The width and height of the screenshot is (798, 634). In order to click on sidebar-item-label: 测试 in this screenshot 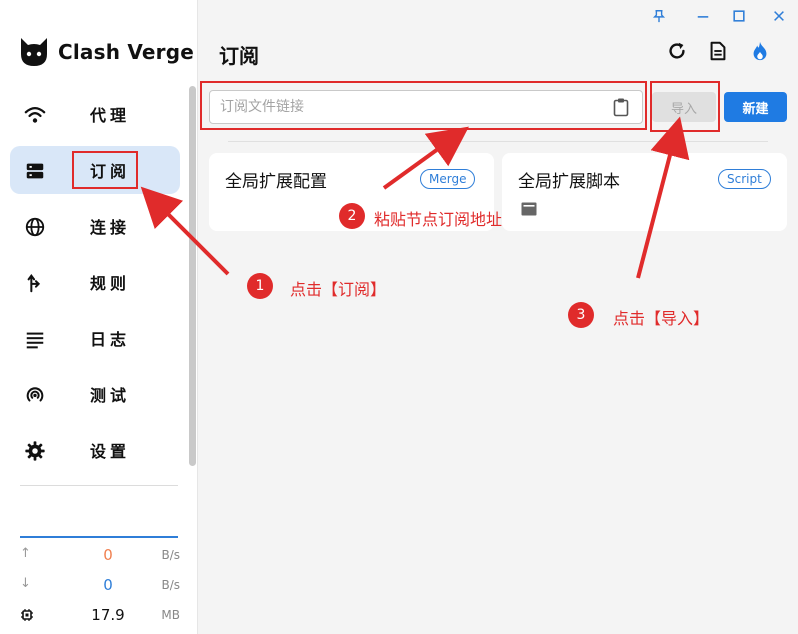, I will do `click(110, 395)`.